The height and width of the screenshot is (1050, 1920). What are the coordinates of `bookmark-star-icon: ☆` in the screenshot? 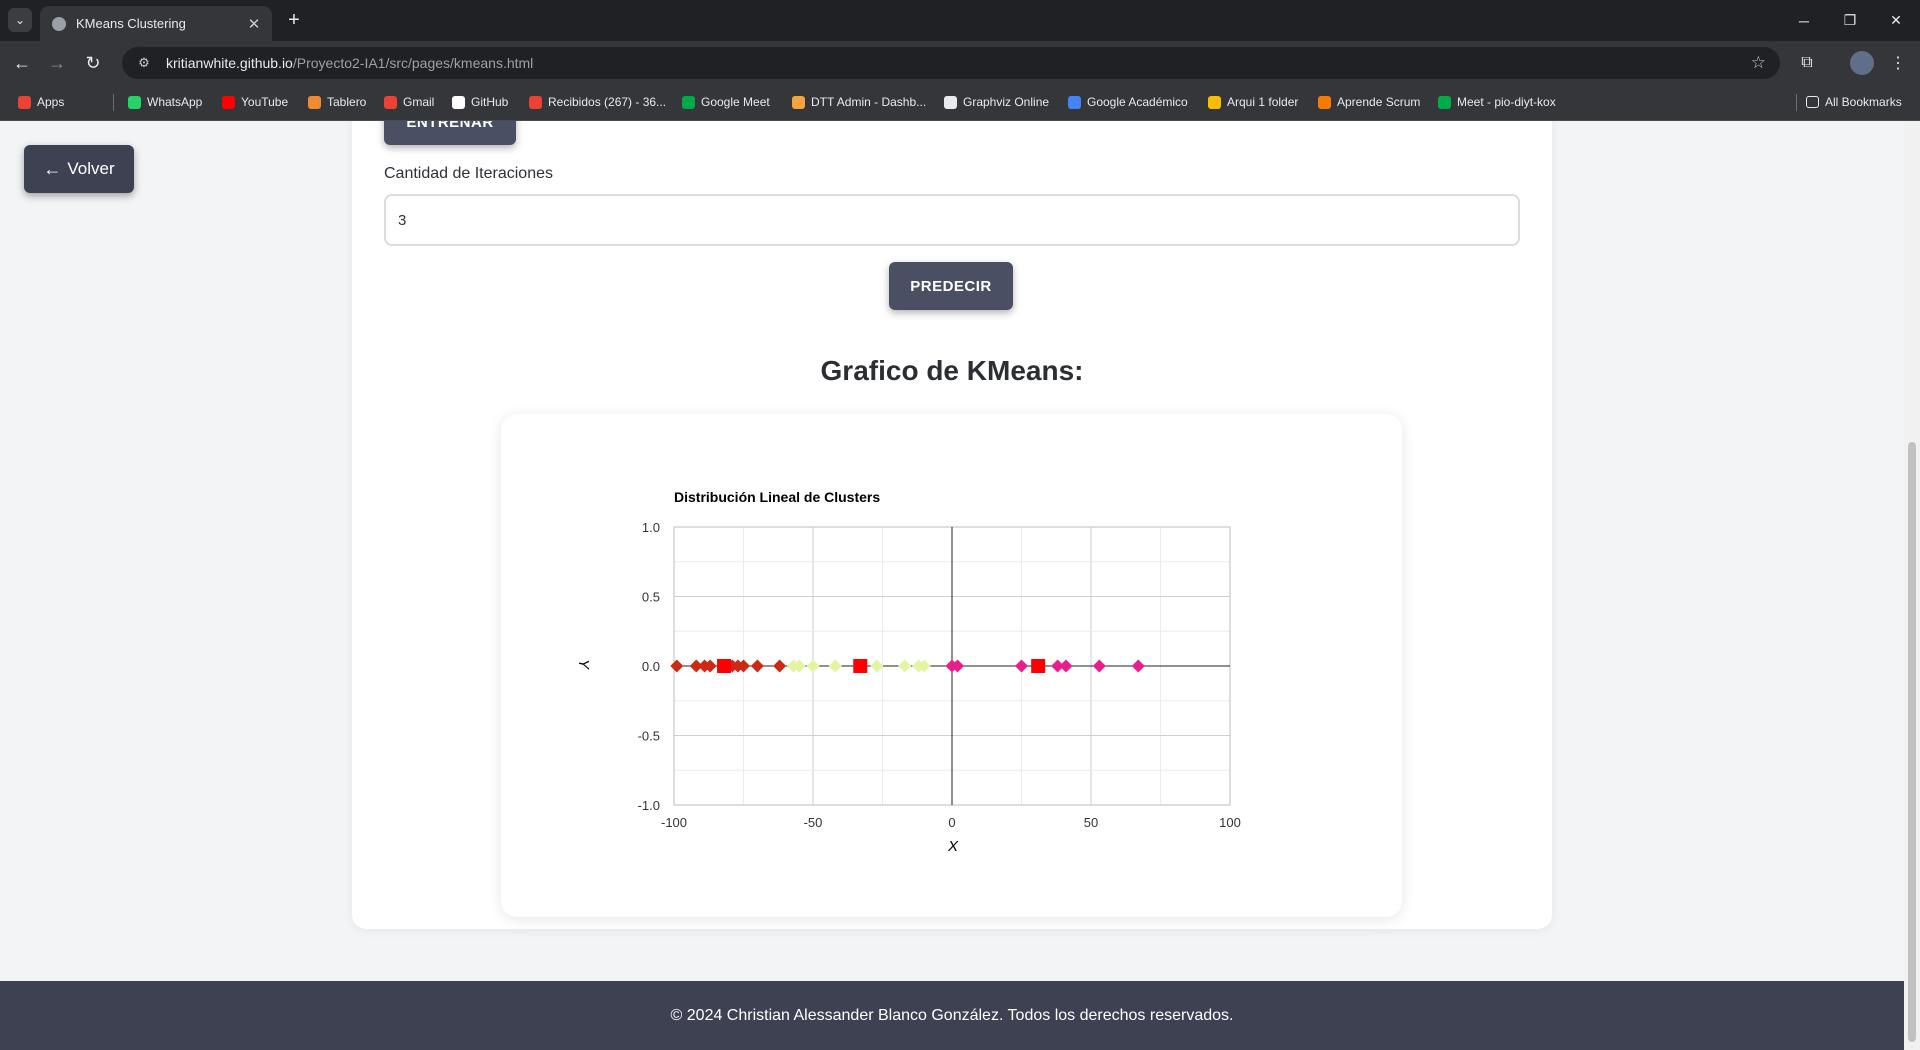 It's located at (1758, 63).